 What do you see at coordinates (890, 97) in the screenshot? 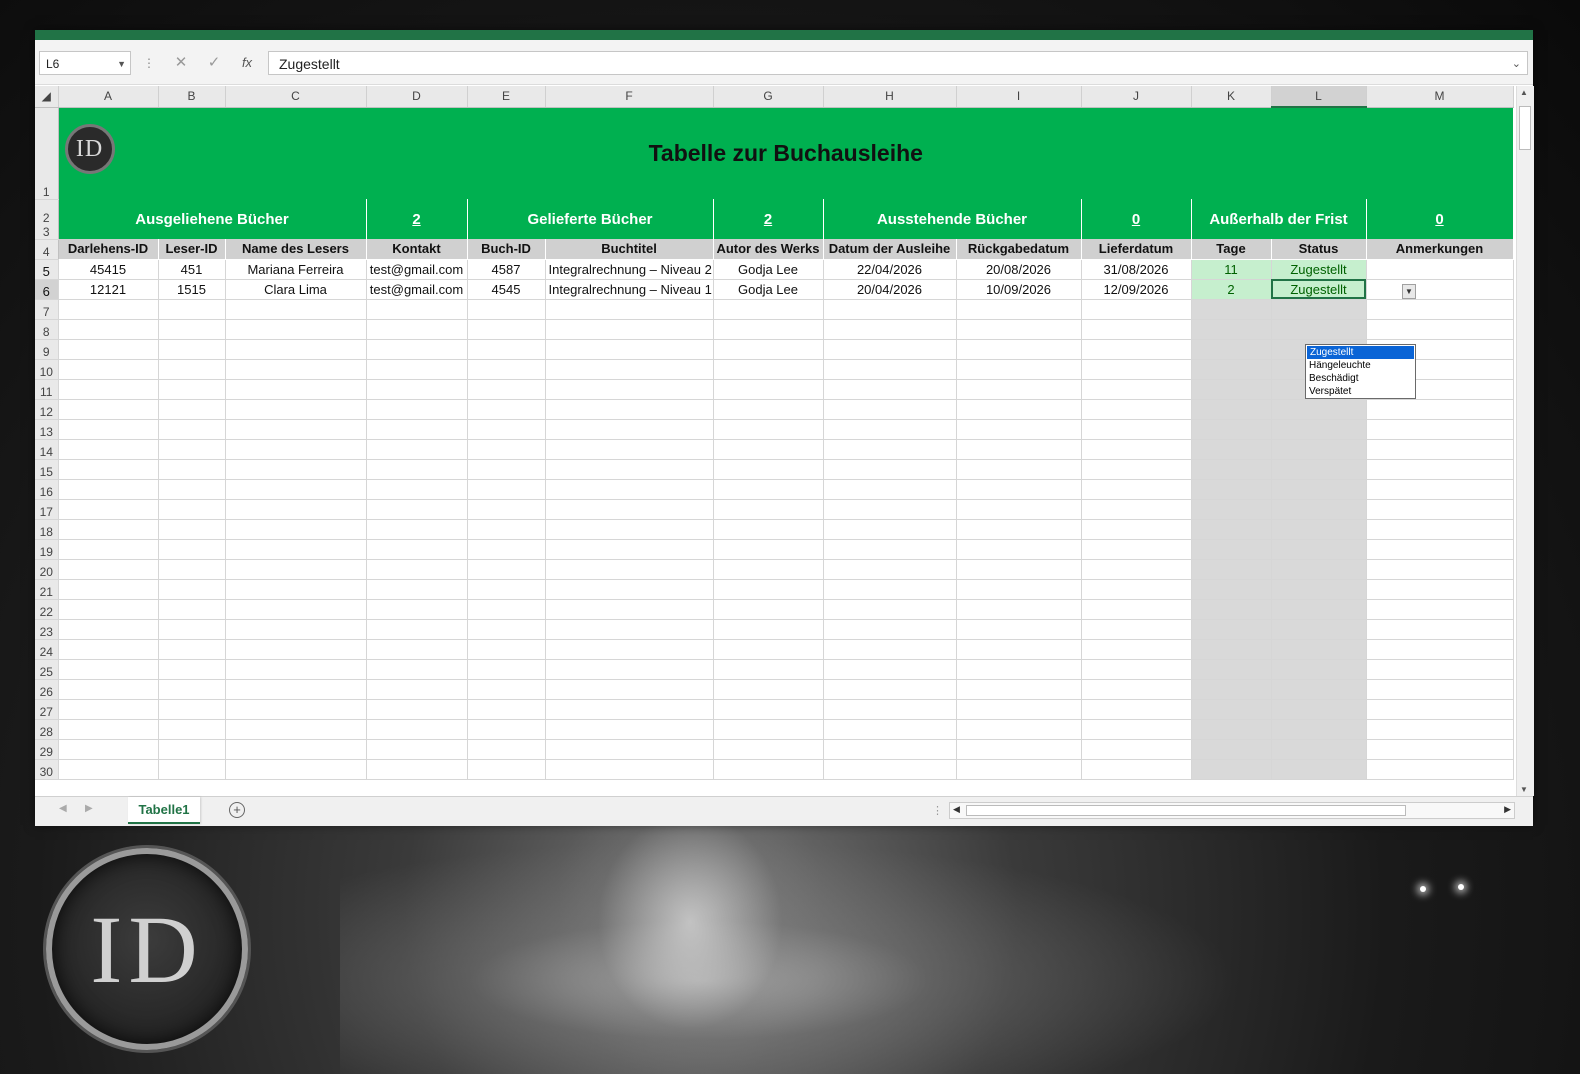
I see `column-header: H` at bounding box center [890, 97].